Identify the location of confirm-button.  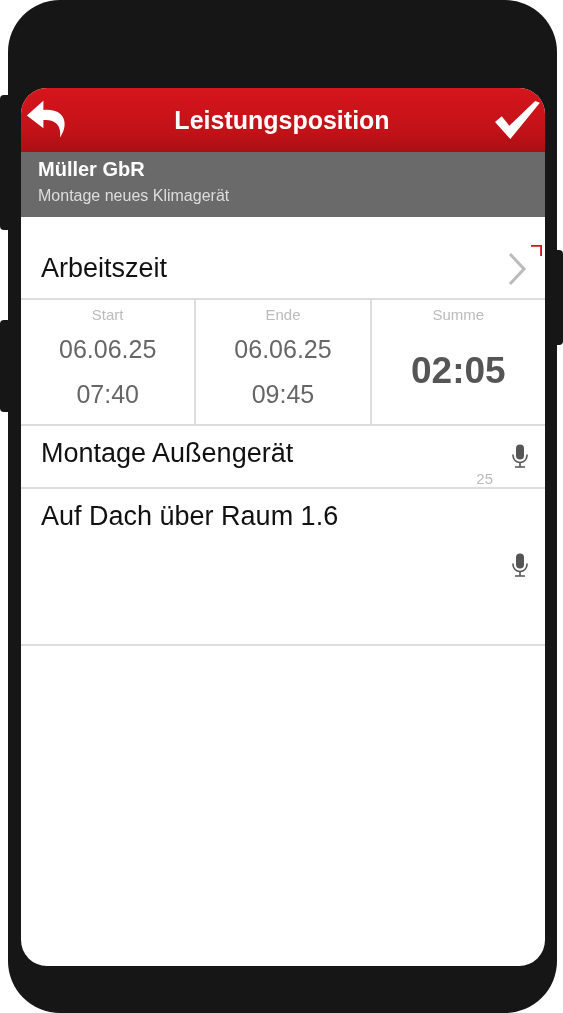
(517, 120).